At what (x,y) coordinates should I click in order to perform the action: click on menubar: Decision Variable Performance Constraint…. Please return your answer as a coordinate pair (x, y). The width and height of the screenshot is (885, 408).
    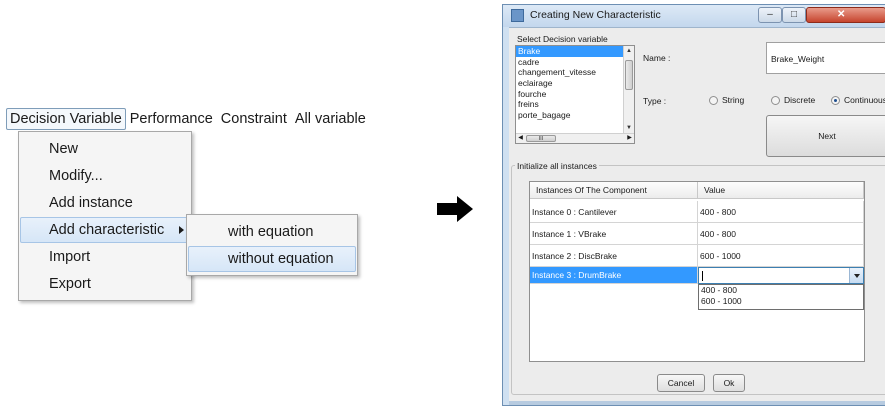
    Looking at the image, I should click on (196, 119).